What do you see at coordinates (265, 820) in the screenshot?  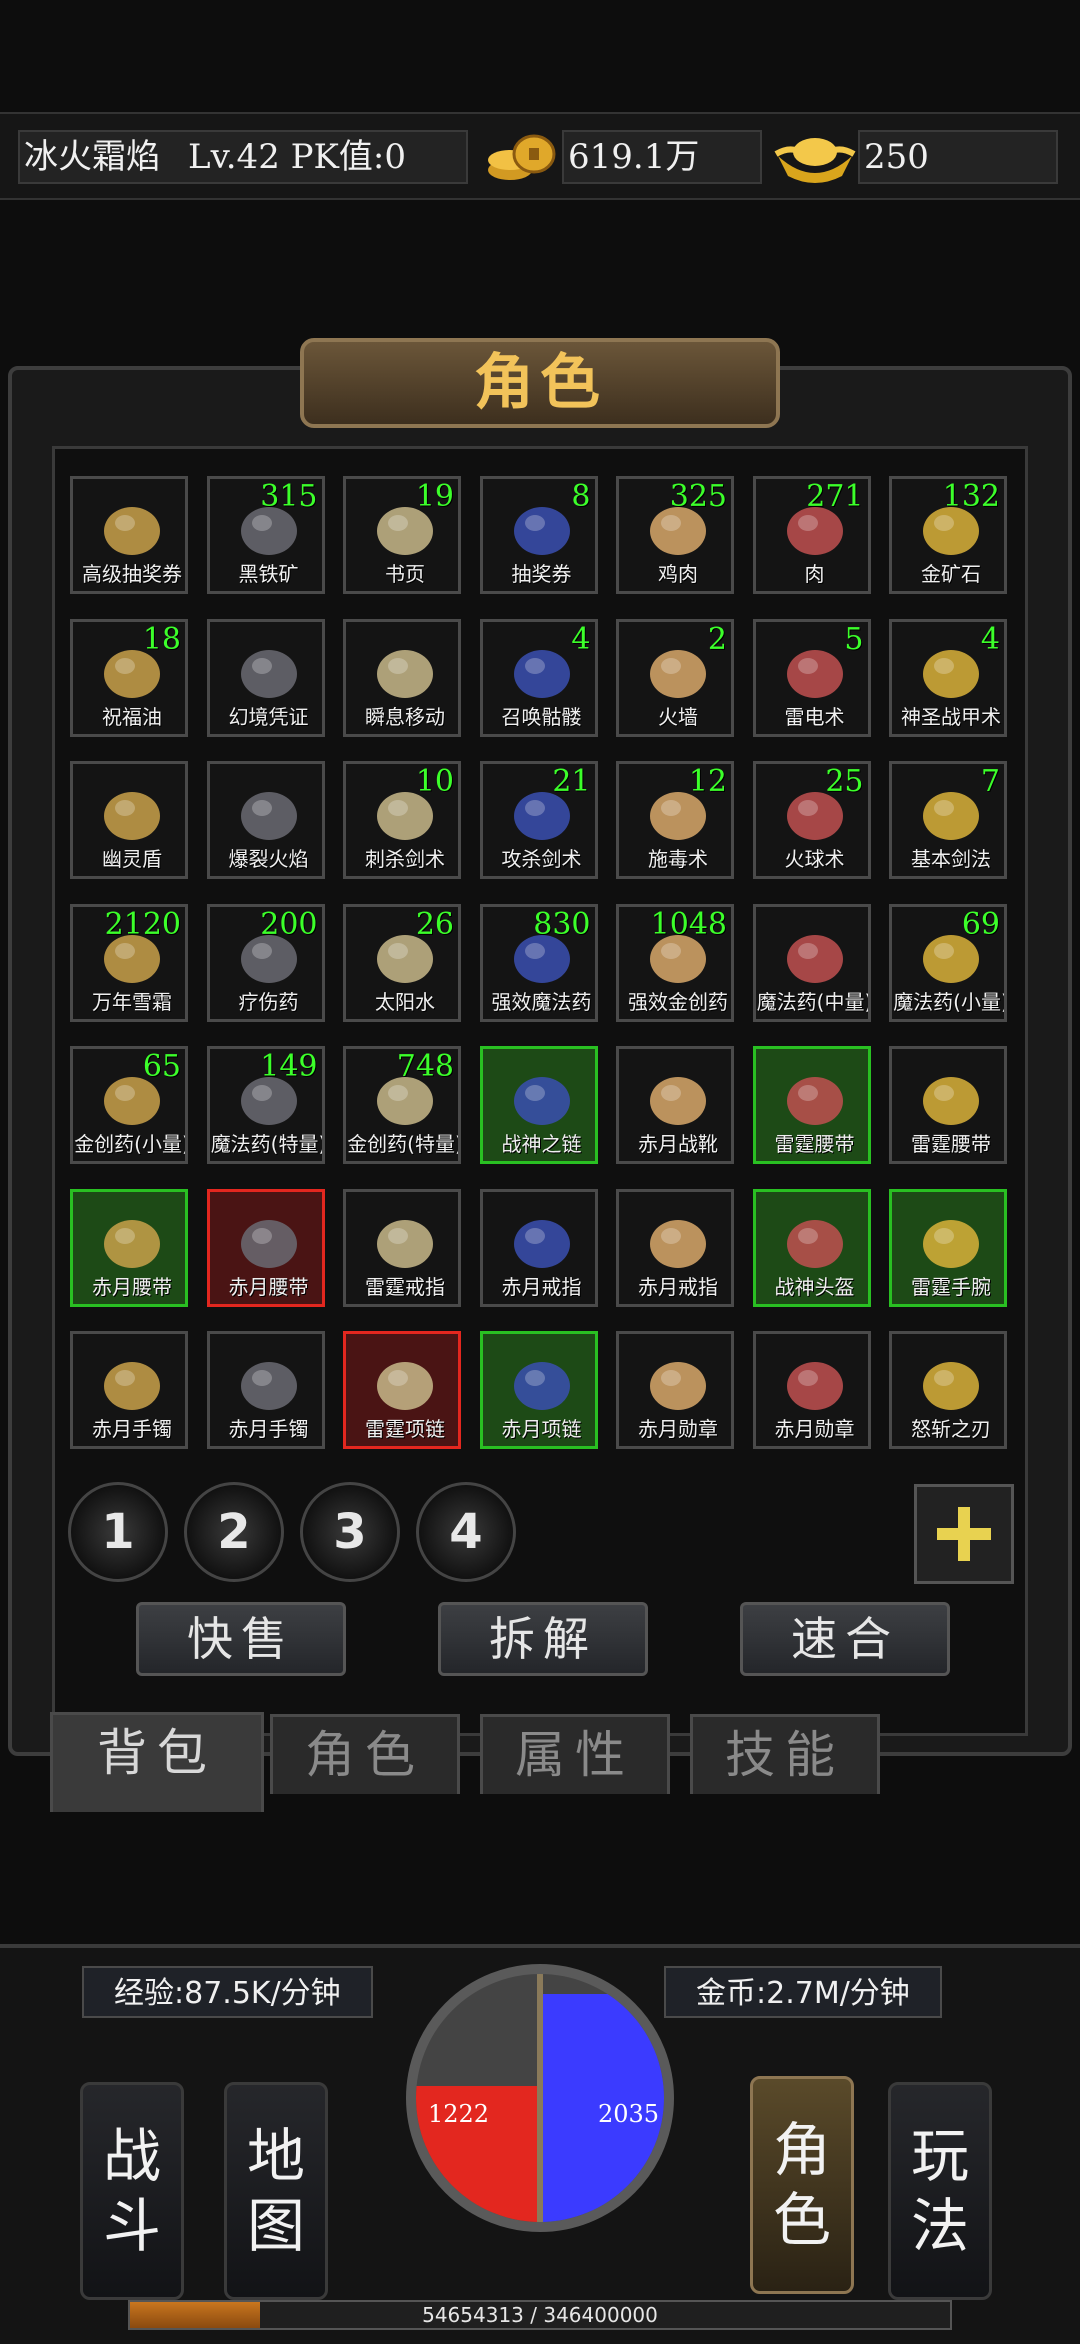 I see `inventory-slot: 爆裂火焰` at bounding box center [265, 820].